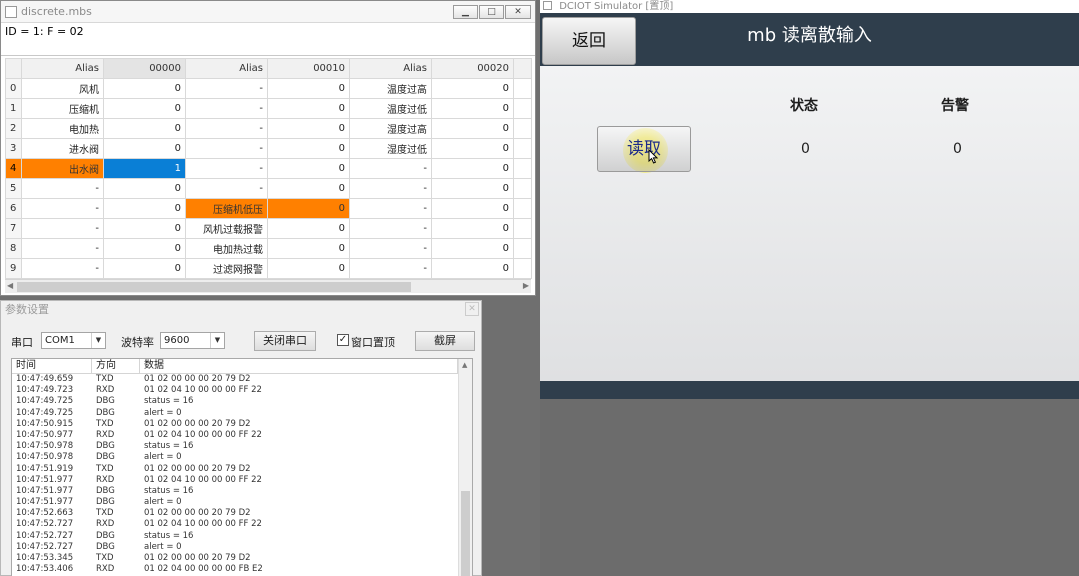 The height and width of the screenshot is (576, 1079). What do you see at coordinates (13, 148) in the screenshot?
I see `row-header: 3` at bounding box center [13, 148].